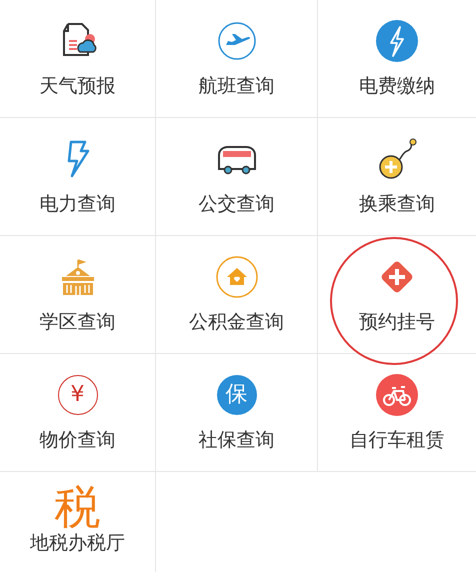 The height and width of the screenshot is (572, 476). Describe the element at coordinates (397, 294) in the screenshot. I see `service-tile: 预约挂号` at that location.